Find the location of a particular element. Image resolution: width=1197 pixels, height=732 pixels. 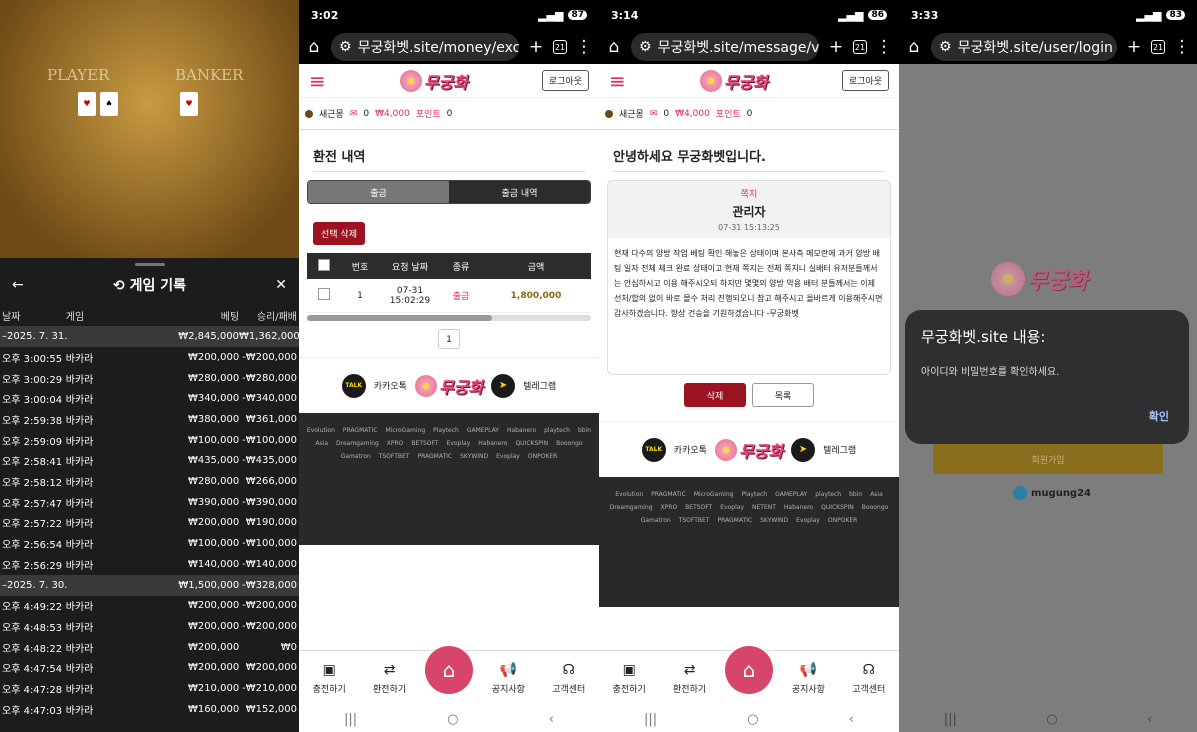

status-bar: 3:02 ▂▄▆ 87 is located at coordinates (449, 15).